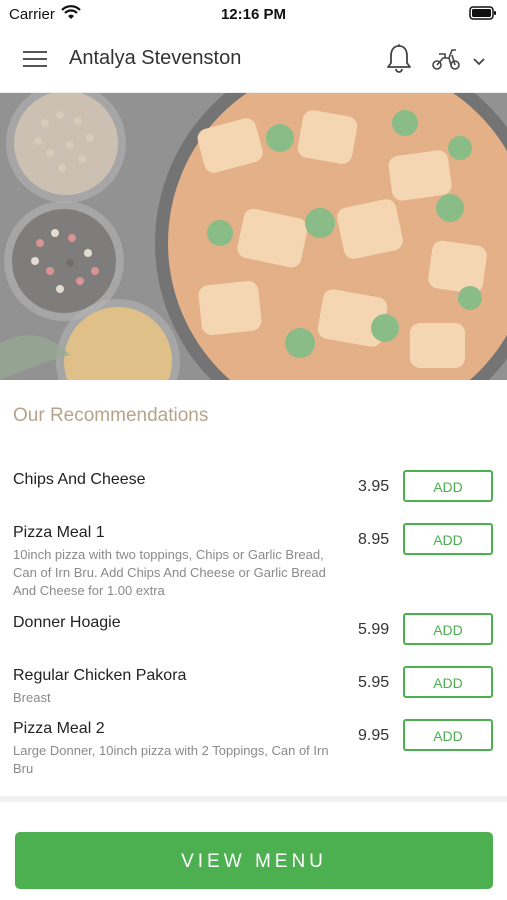 This screenshot has width=507, height=900. Describe the element at coordinates (59, 728) in the screenshot. I see `item-name: Pizza Meal 2` at that location.